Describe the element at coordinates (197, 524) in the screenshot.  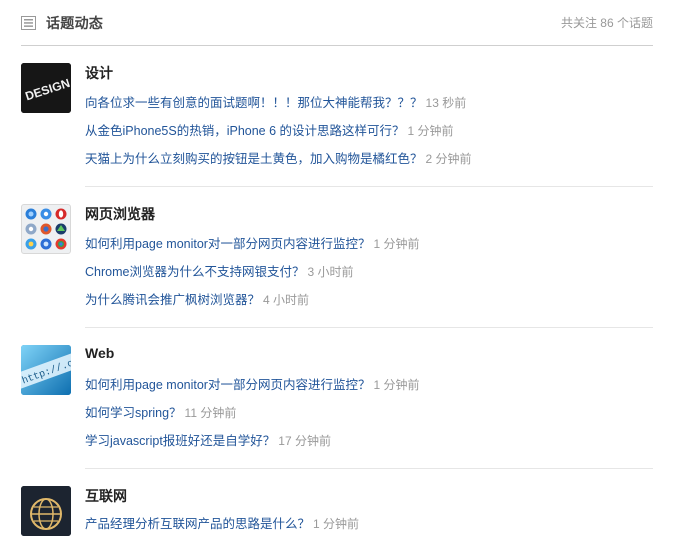
I see `question-link: 产品经理分析互联网产品的思路是什么？` at that location.